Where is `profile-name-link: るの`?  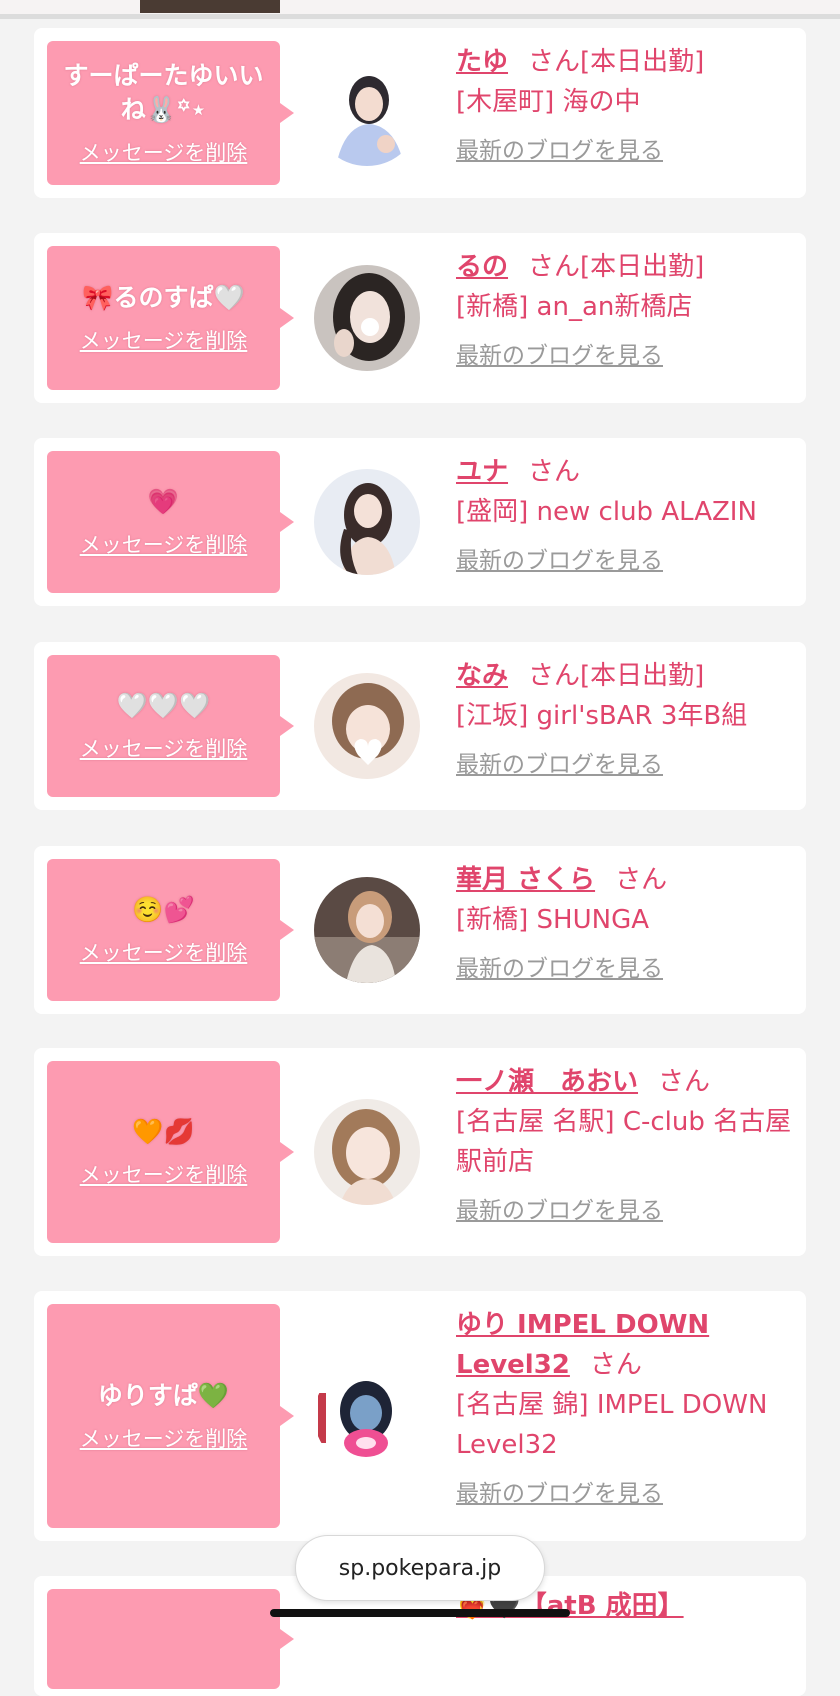 profile-name-link: るの is located at coordinates (482, 267).